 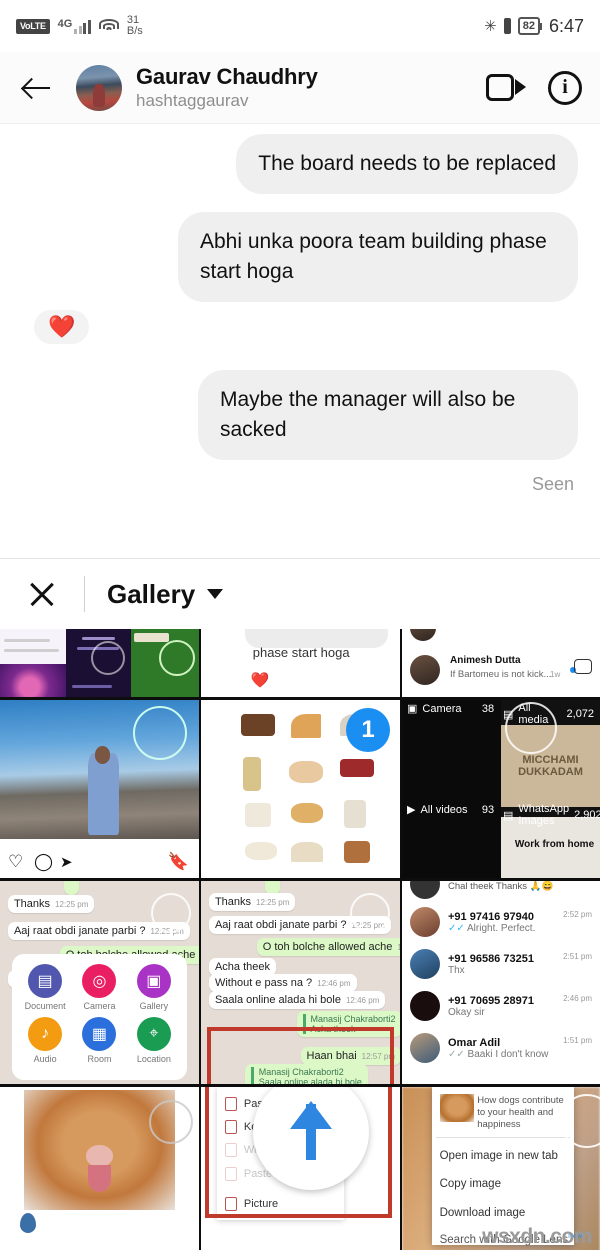 What do you see at coordinates (577, 998) in the screenshot?
I see `chat-time: 2:46 pm` at bounding box center [577, 998].